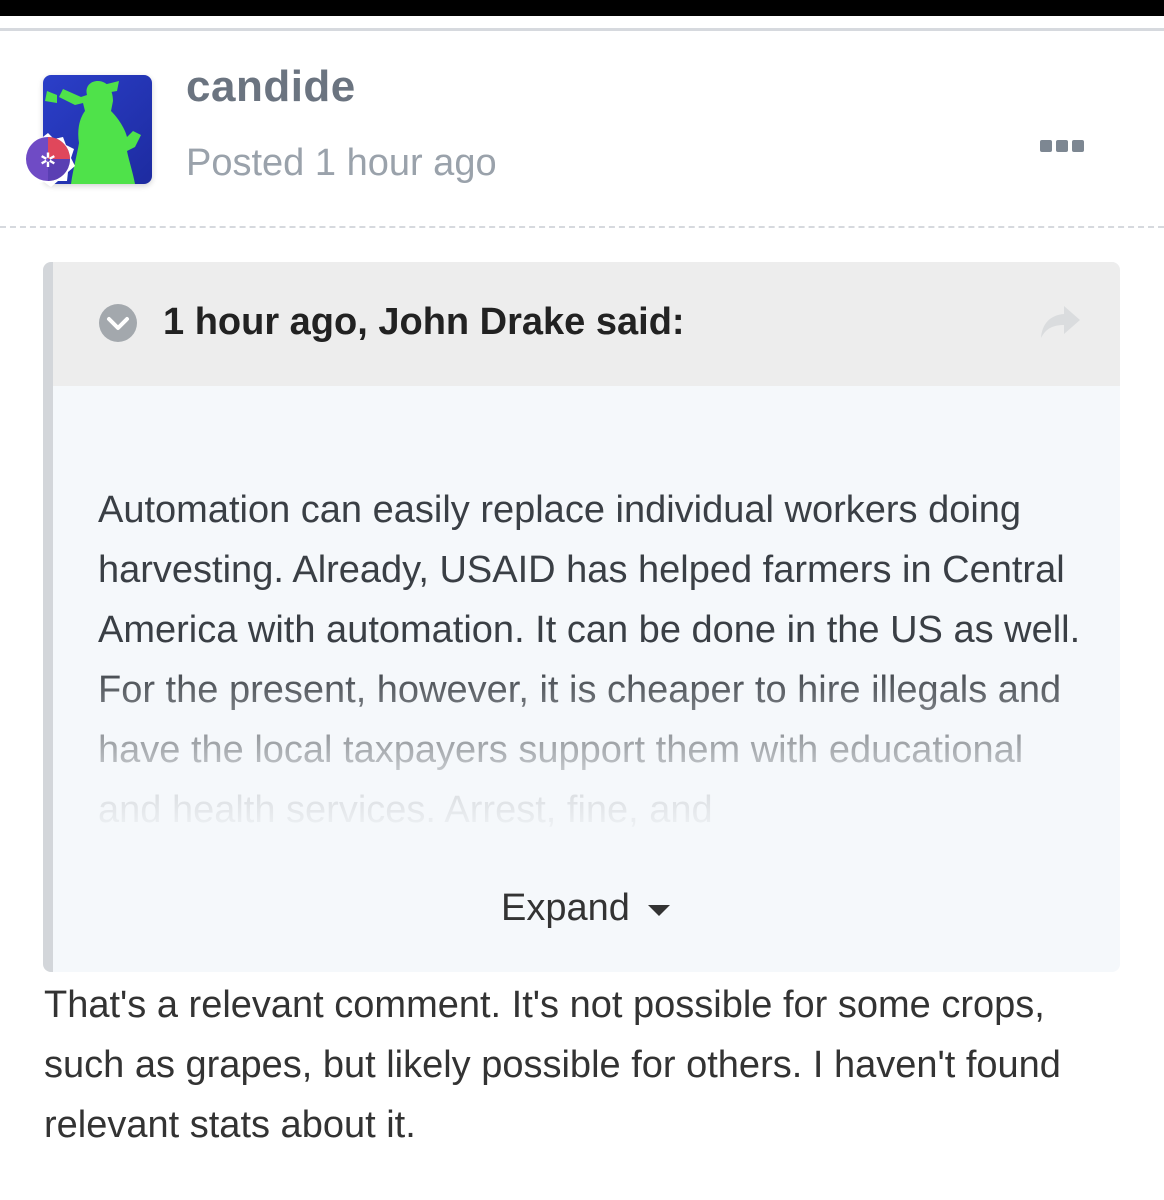 The image size is (1164, 1200). I want to click on expand-button: Expand, so click(585, 908).